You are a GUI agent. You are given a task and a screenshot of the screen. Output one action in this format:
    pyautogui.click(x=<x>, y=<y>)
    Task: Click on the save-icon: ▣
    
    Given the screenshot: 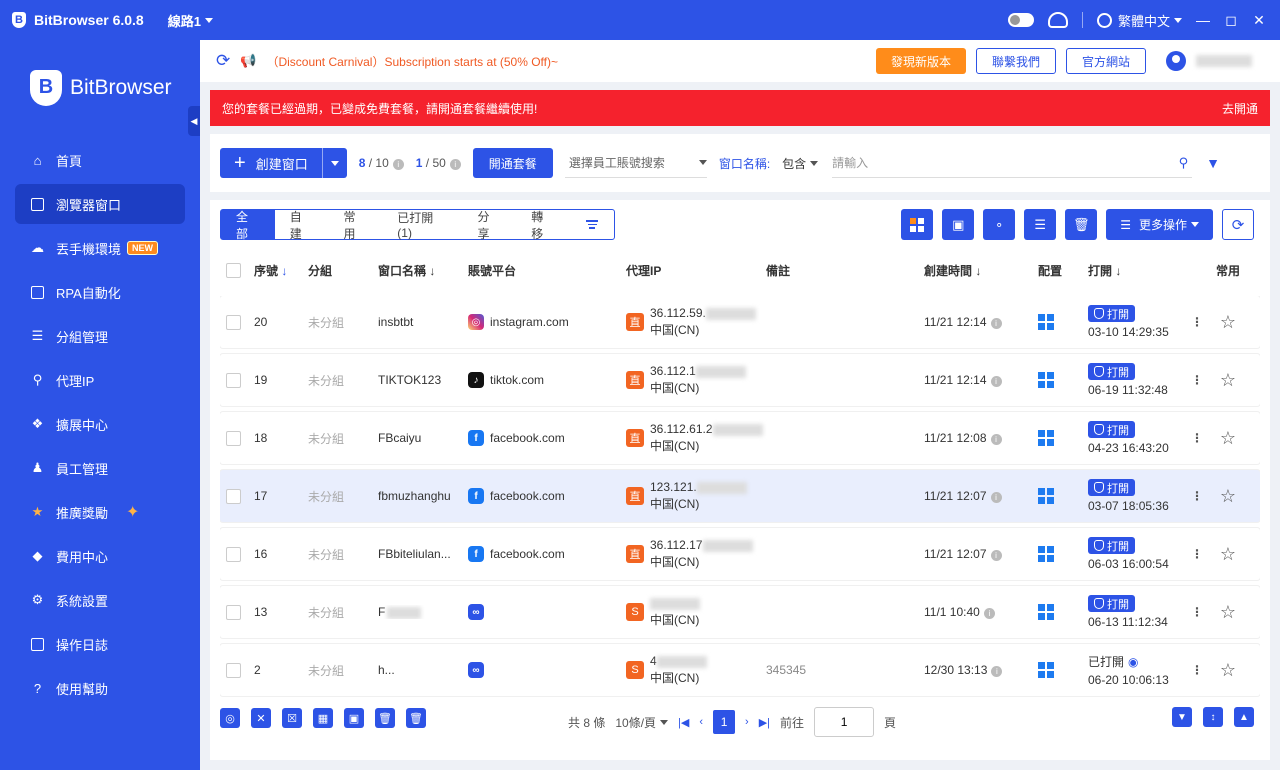 What is the action you would take?
    pyautogui.click(x=958, y=224)
    